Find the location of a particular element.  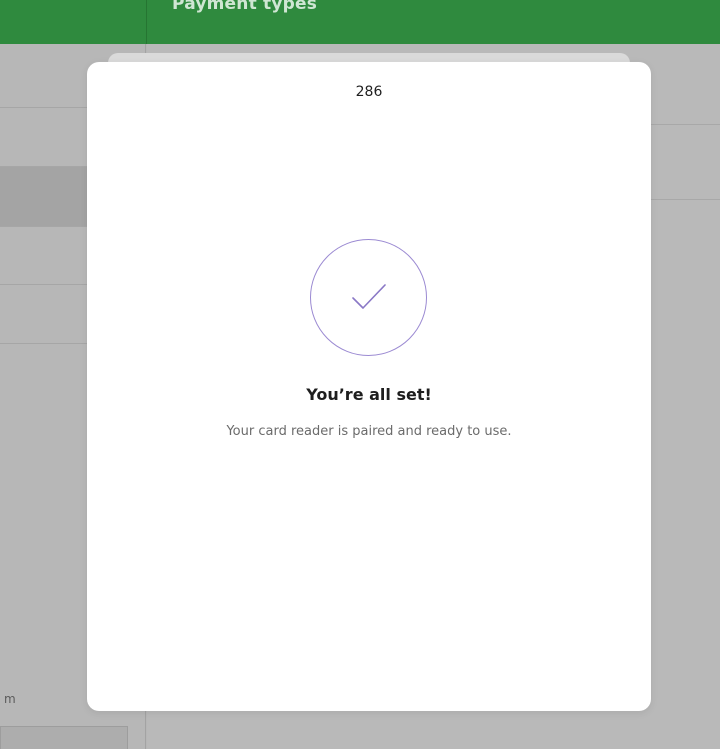

header-bar: Payment types is located at coordinates (360, 22).